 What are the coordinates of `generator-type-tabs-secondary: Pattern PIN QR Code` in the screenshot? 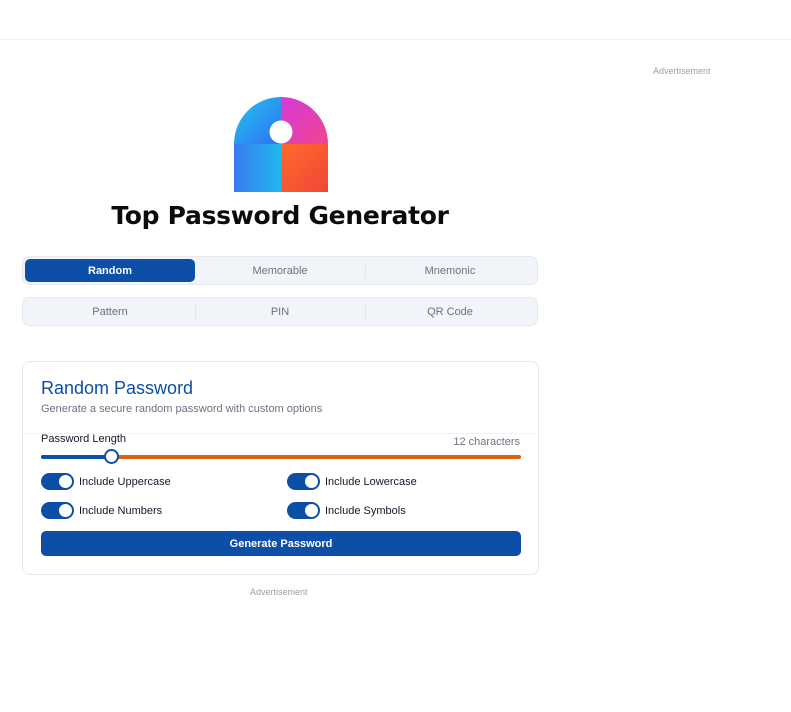 It's located at (280, 311).